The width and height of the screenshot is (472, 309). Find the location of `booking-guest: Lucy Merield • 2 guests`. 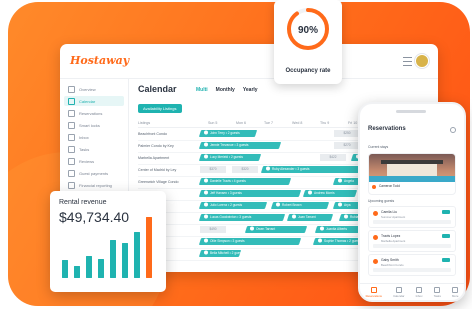

booking-guest: Lucy Merield • 2 guests is located at coordinates (227, 157).